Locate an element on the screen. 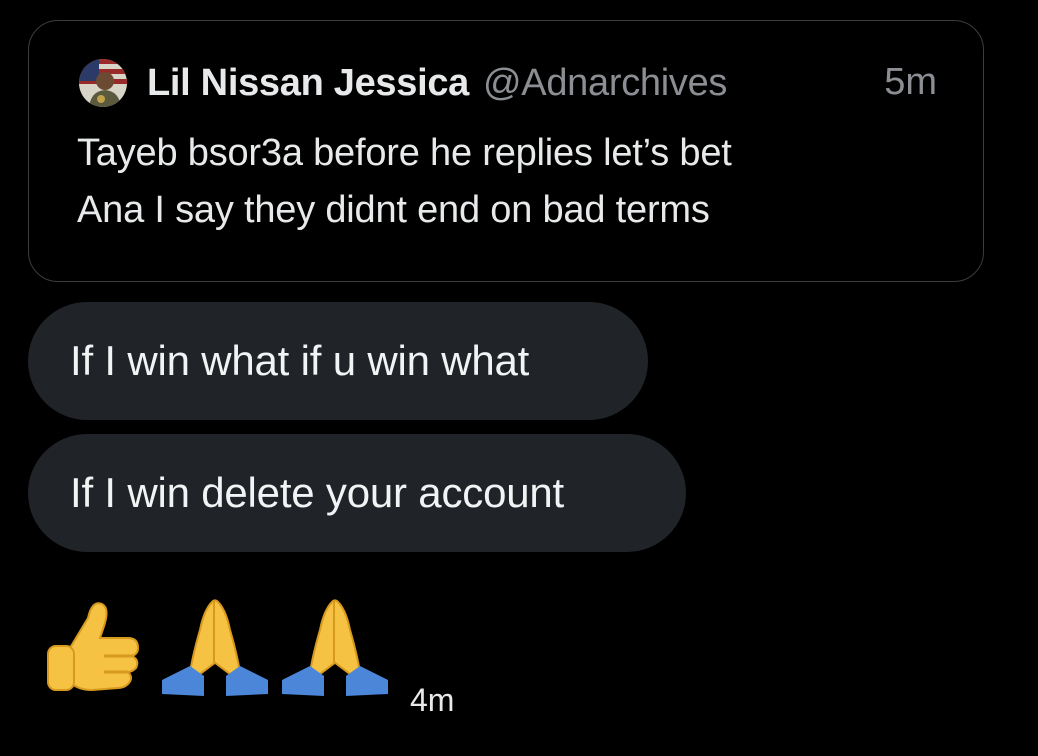  quoted-tweet-line: Tayeb bsor3a before he replies let’s bet is located at coordinates (404, 153).